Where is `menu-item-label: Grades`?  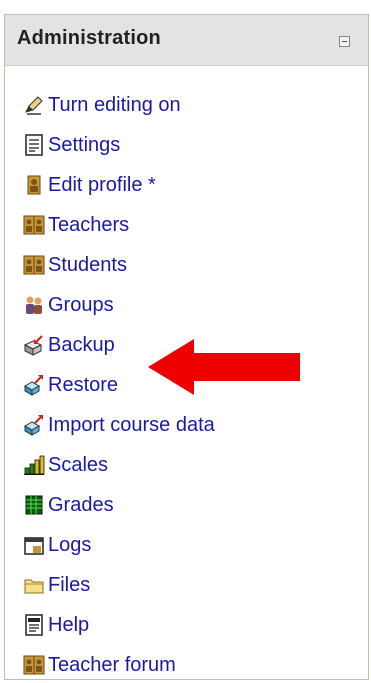
menu-item-label: Grades is located at coordinates (81, 504).